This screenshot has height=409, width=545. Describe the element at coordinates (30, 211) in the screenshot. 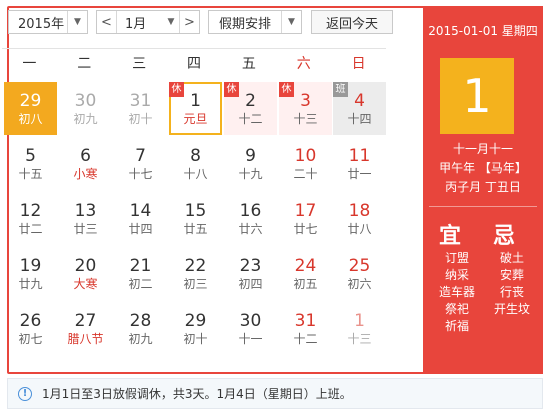

I see `day-number: 12` at that location.